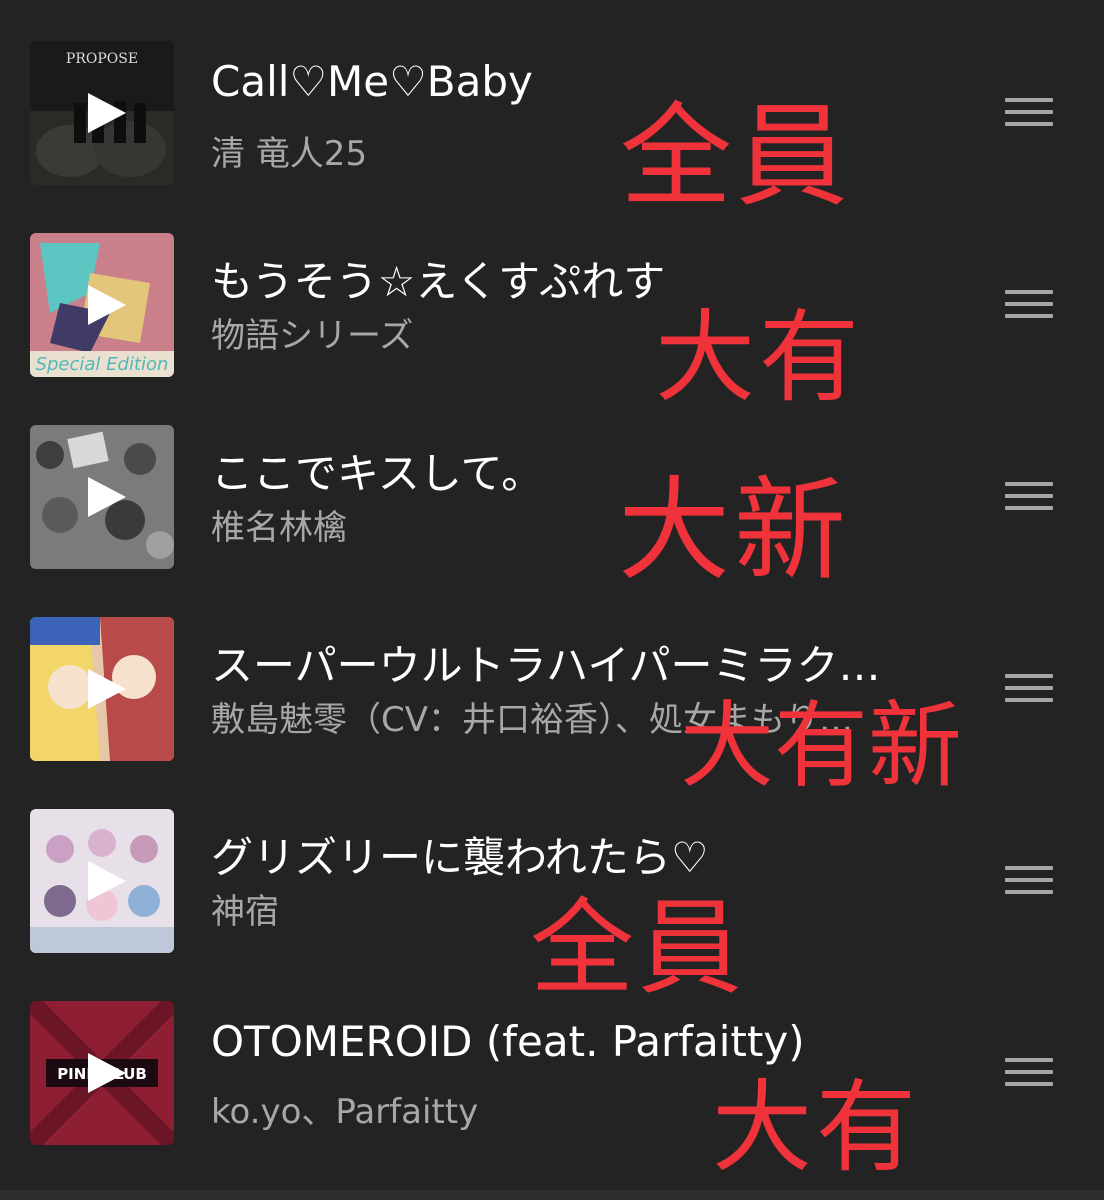 The width and height of the screenshot is (1104, 1200). Describe the element at coordinates (552, 1195) in the screenshot. I see `bottom-bar` at that location.